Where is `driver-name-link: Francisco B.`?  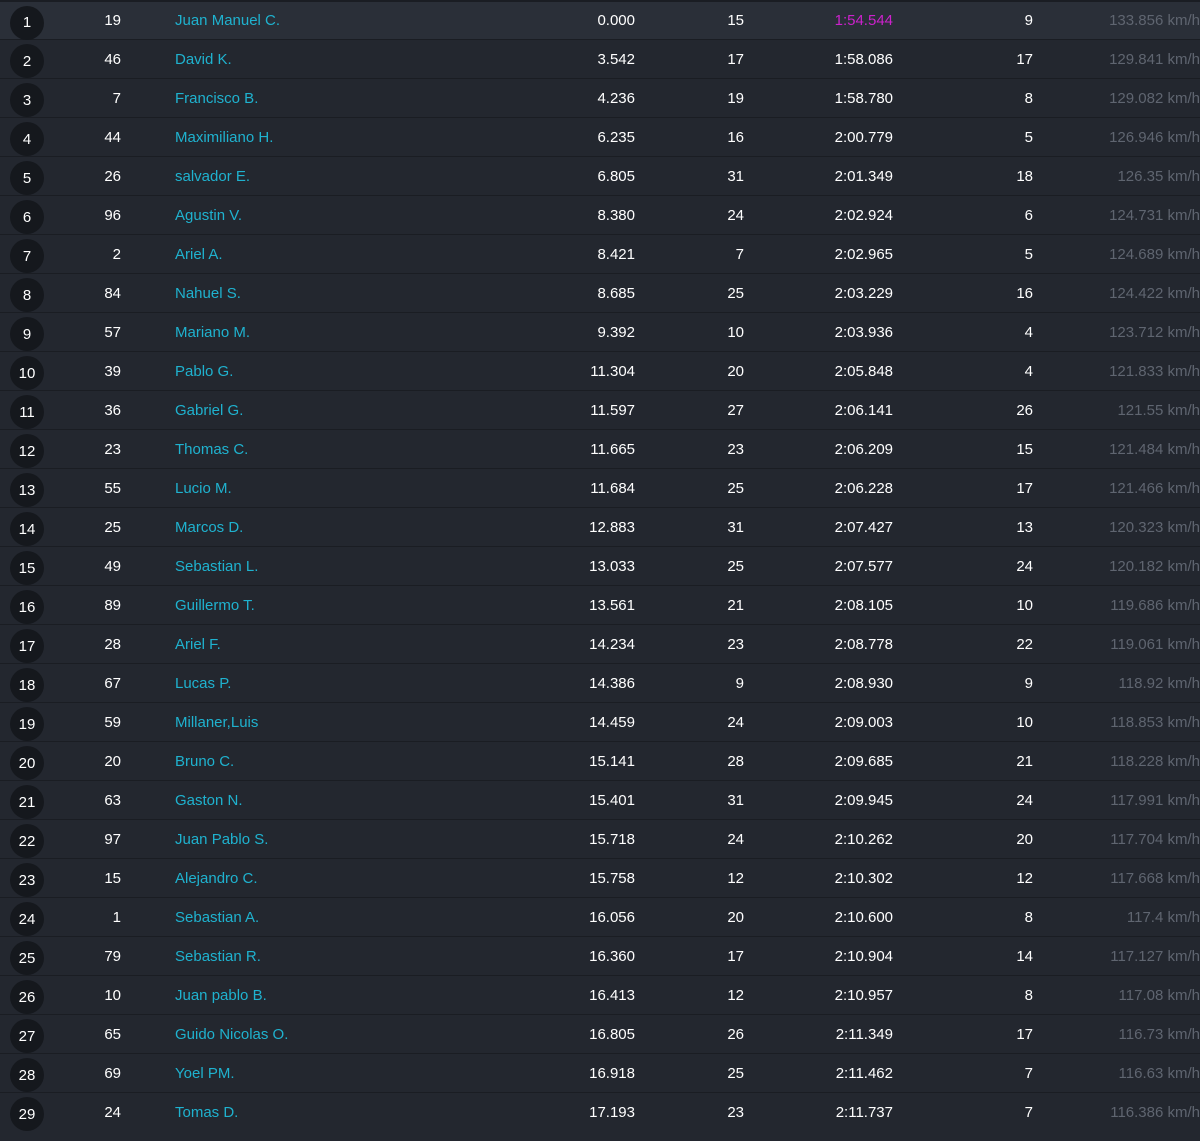
driver-name-link: Francisco B. is located at coordinates (216, 98).